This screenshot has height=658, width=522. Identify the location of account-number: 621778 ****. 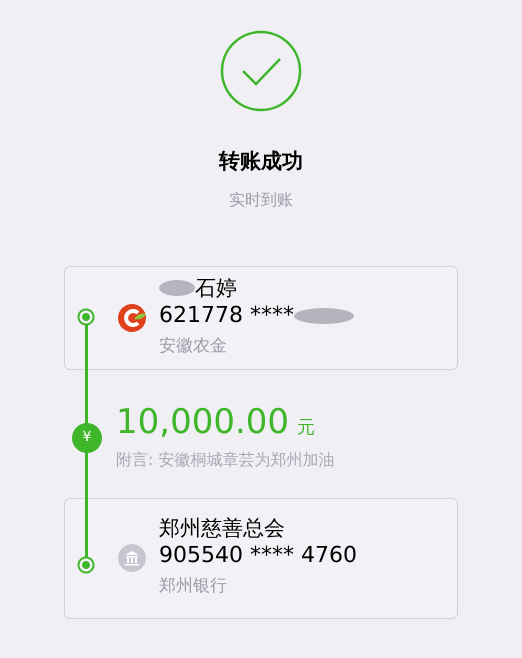
(226, 316).